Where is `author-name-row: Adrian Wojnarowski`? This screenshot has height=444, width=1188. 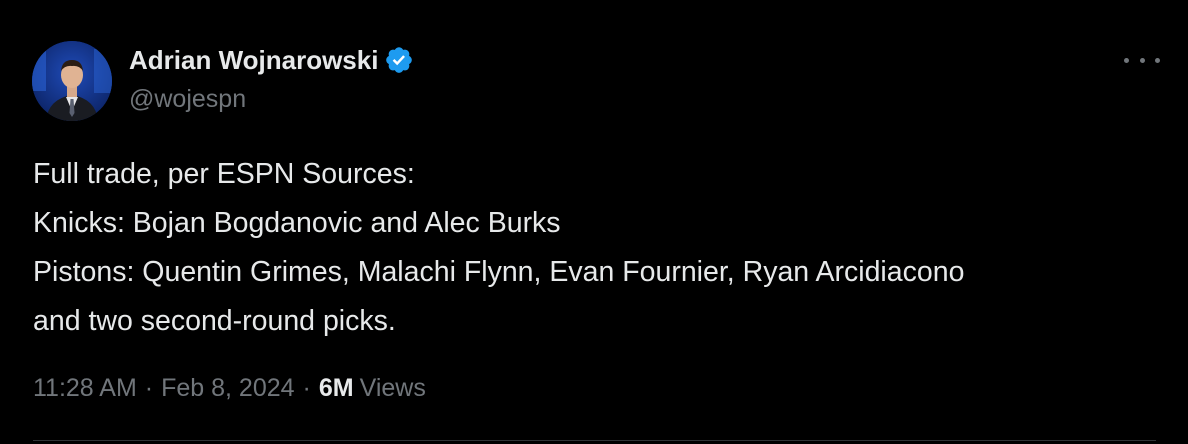 author-name-row: Adrian Wojnarowski is located at coordinates (271, 60).